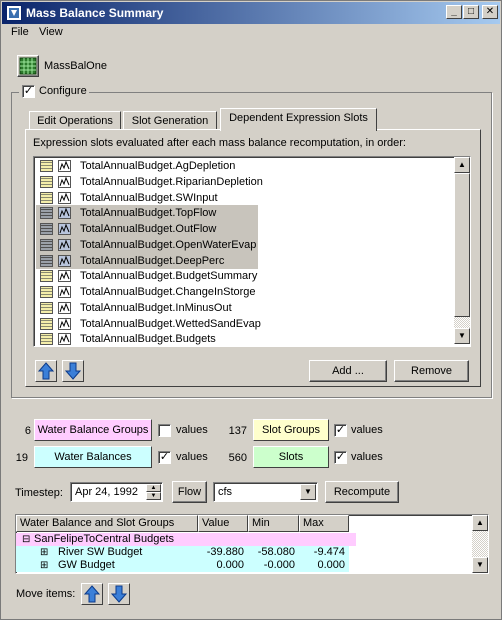 The height and width of the screenshot is (620, 502). What do you see at coordinates (462, 336) in the screenshot?
I see `scroll-down-button: ▼` at bounding box center [462, 336].